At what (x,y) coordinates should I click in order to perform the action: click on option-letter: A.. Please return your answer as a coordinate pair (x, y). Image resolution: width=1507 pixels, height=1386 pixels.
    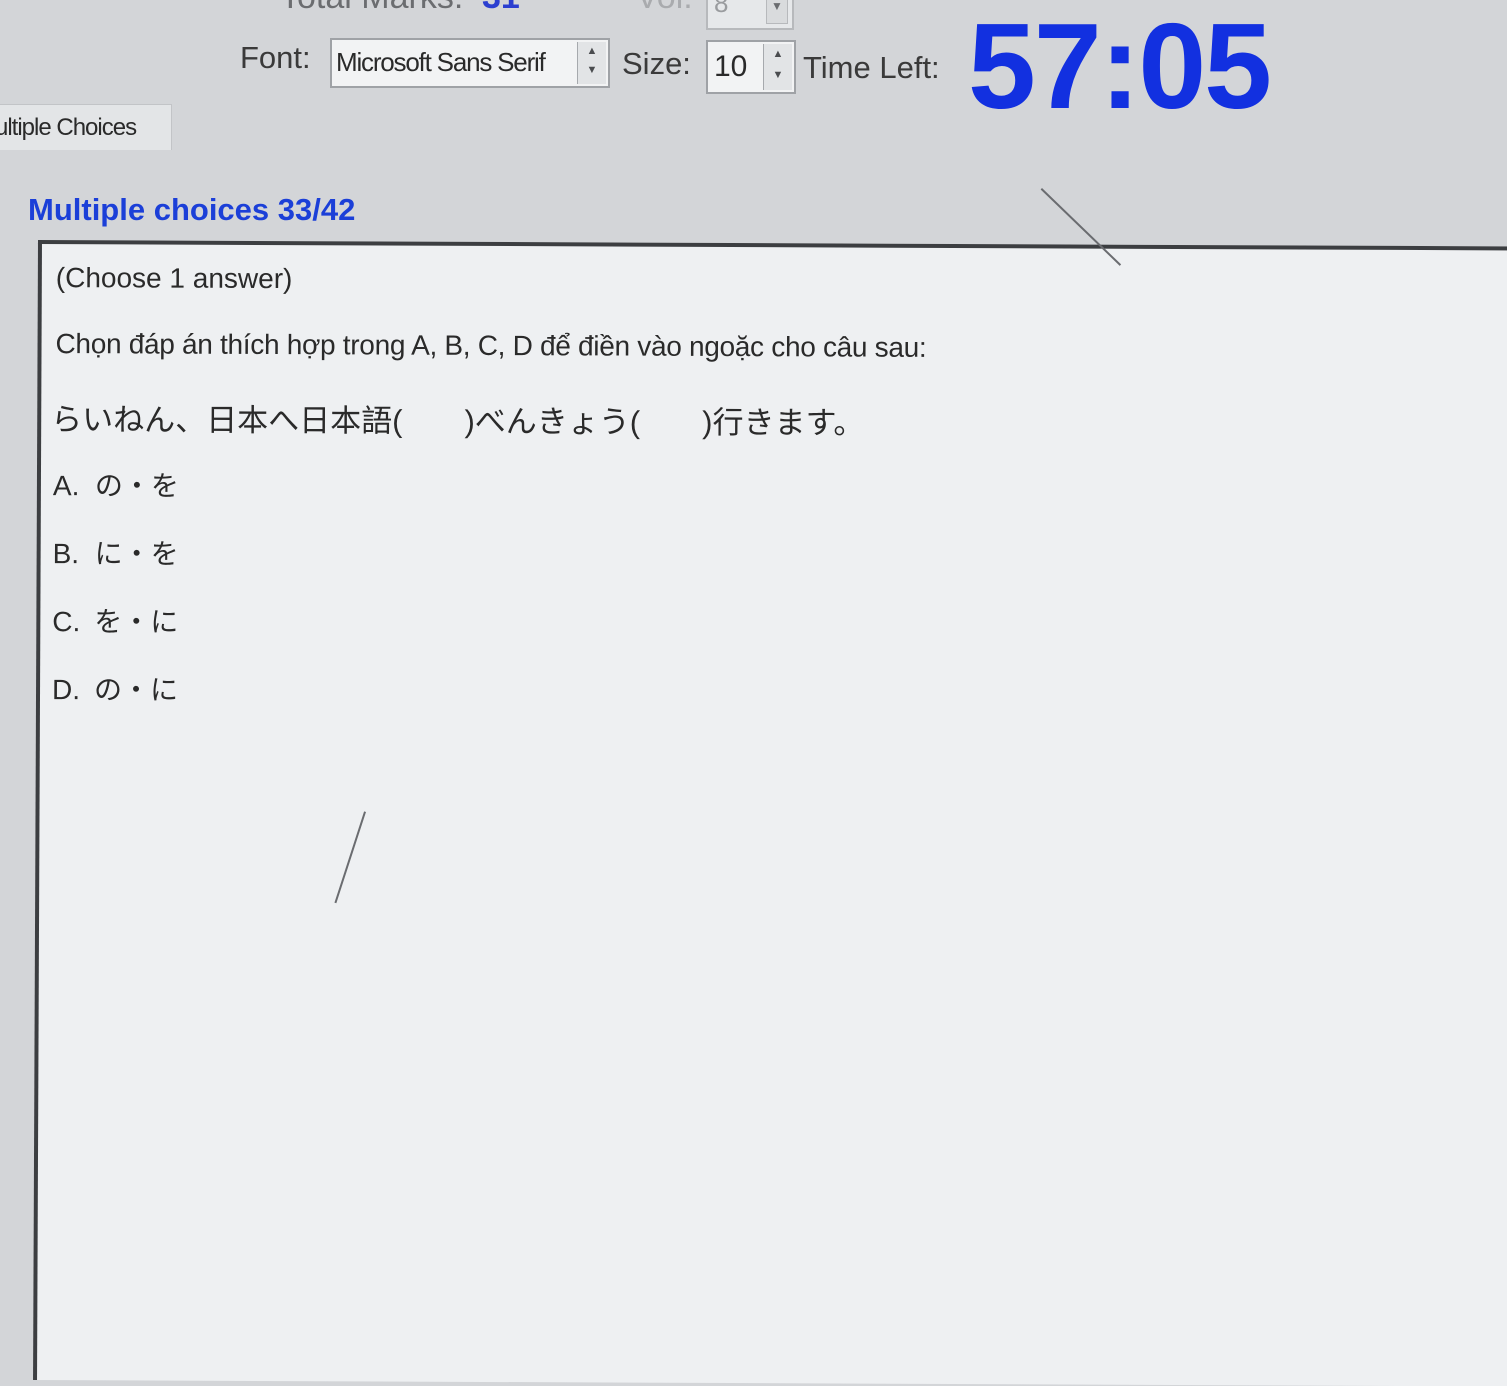
    Looking at the image, I should click on (66, 486).